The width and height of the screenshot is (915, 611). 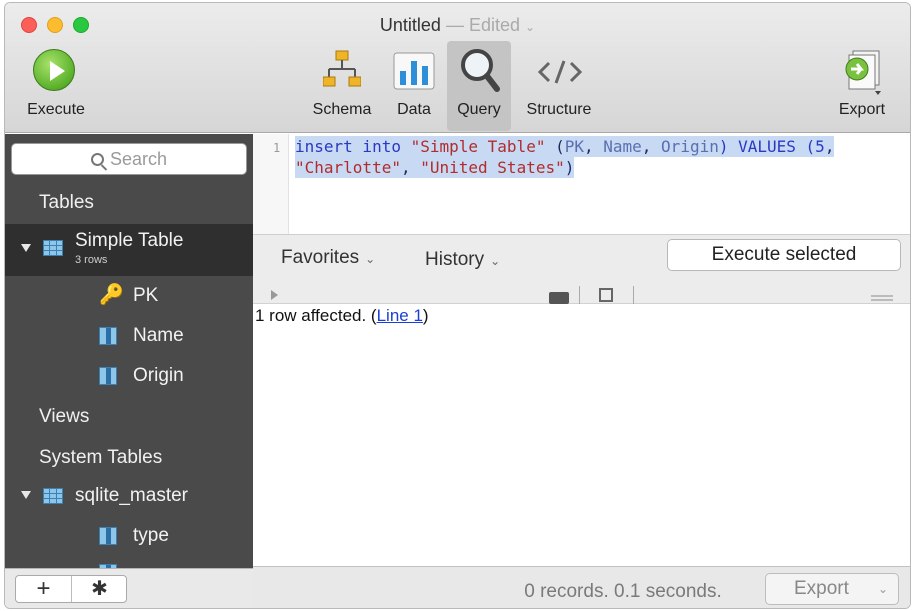 I want to click on sidebar-actions: + ✱, so click(x=71, y=589).